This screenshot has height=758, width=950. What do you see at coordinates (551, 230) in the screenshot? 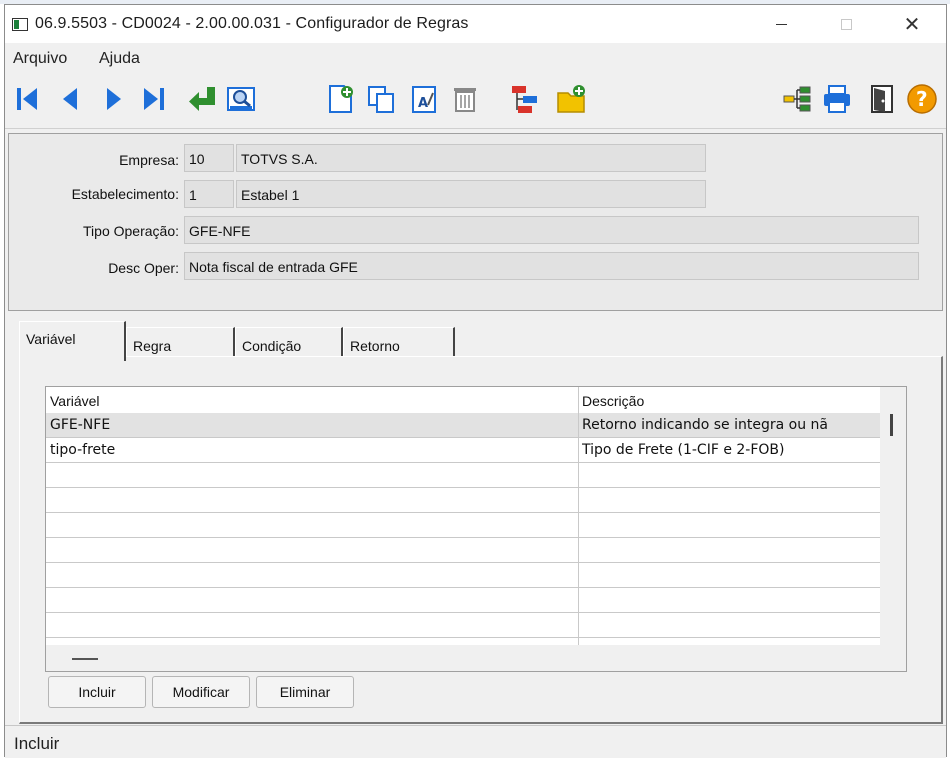
I see `tipo-operacao-field: GFE-NFE` at bounding box center [551, 230].